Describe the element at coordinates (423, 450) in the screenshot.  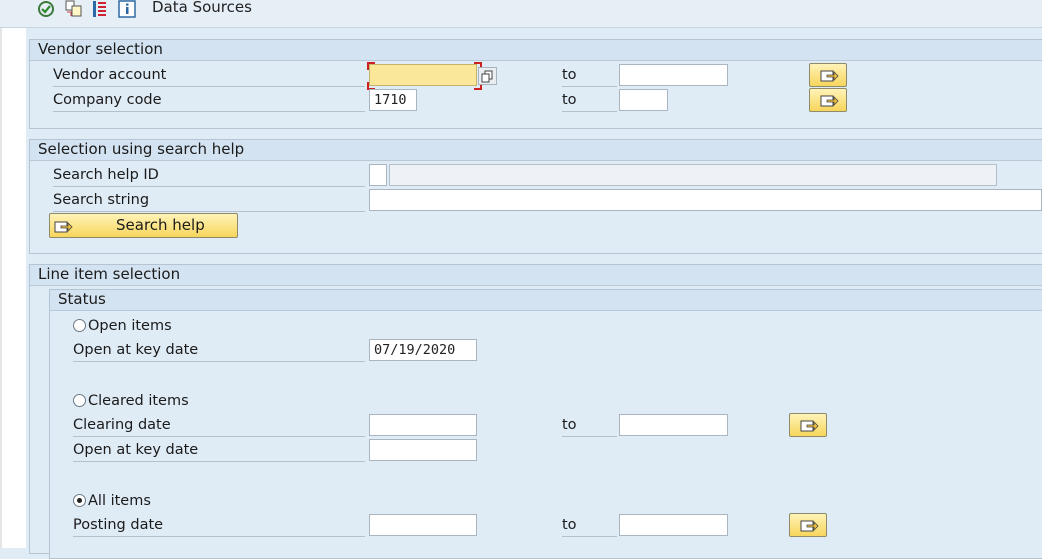
I see `cleared-key-date-input` at that location.